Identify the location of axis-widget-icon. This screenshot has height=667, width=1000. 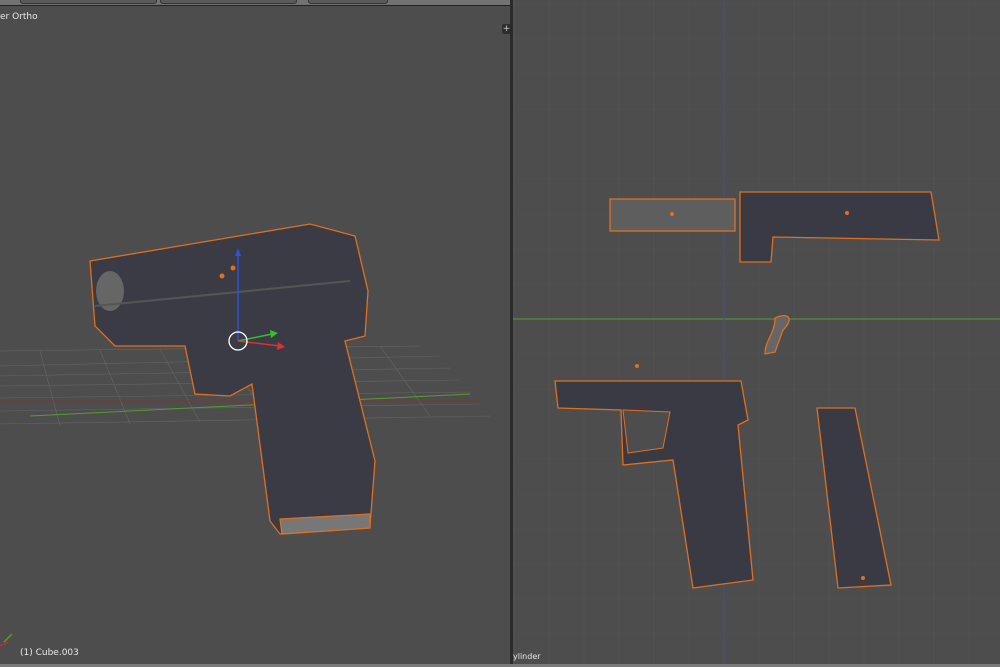
(6, 640).